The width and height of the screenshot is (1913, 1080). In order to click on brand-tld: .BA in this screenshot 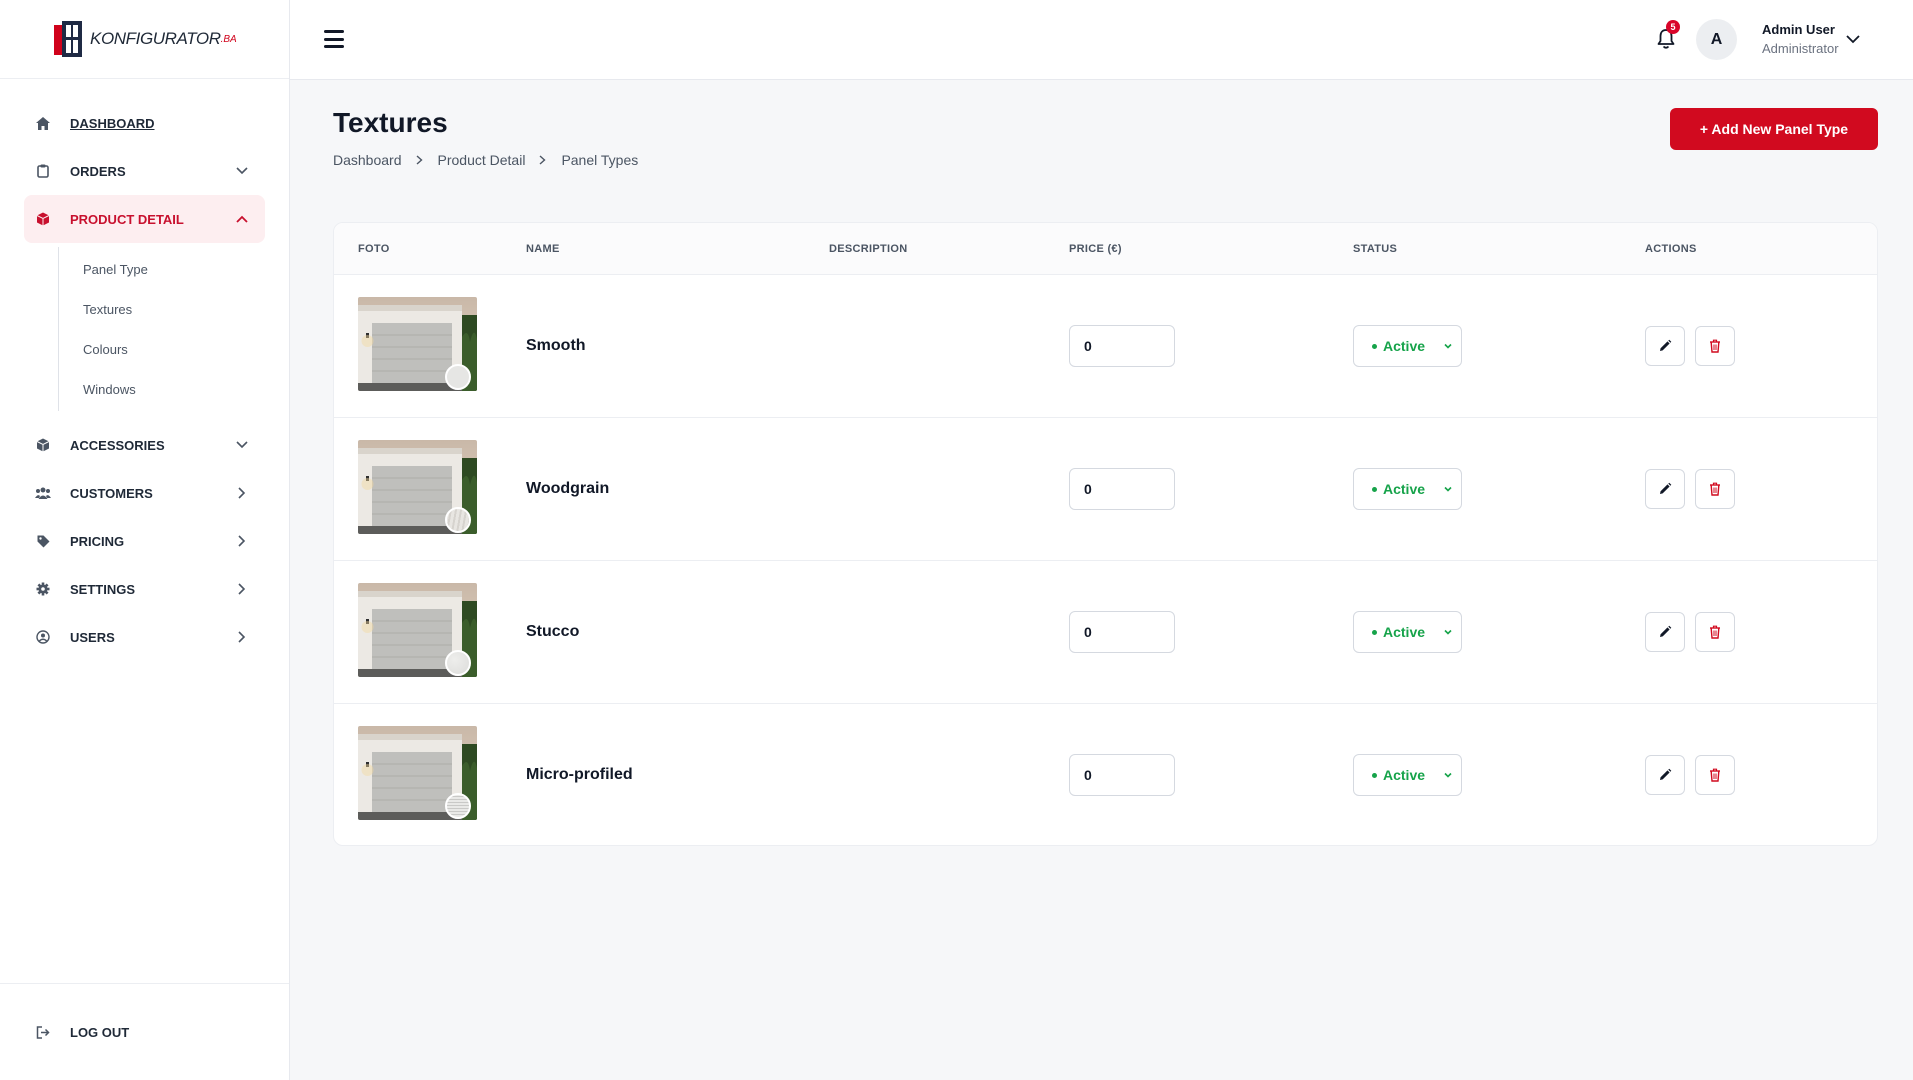, I will do `click(228, 39)`.